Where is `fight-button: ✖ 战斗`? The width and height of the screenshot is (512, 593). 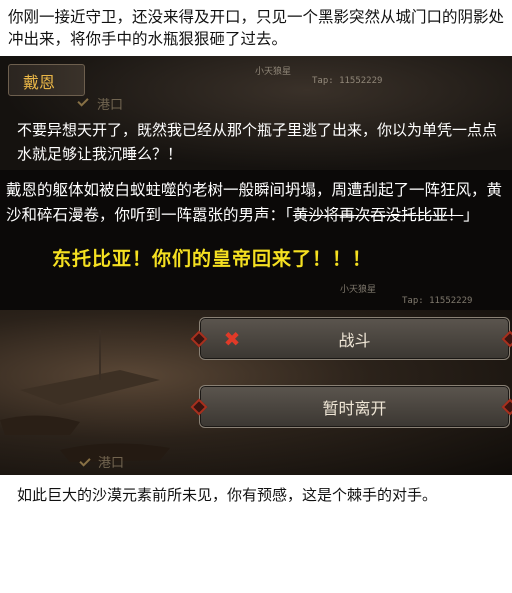
fight-button: ✖ 战斗 is located at coordinates (351, 338).